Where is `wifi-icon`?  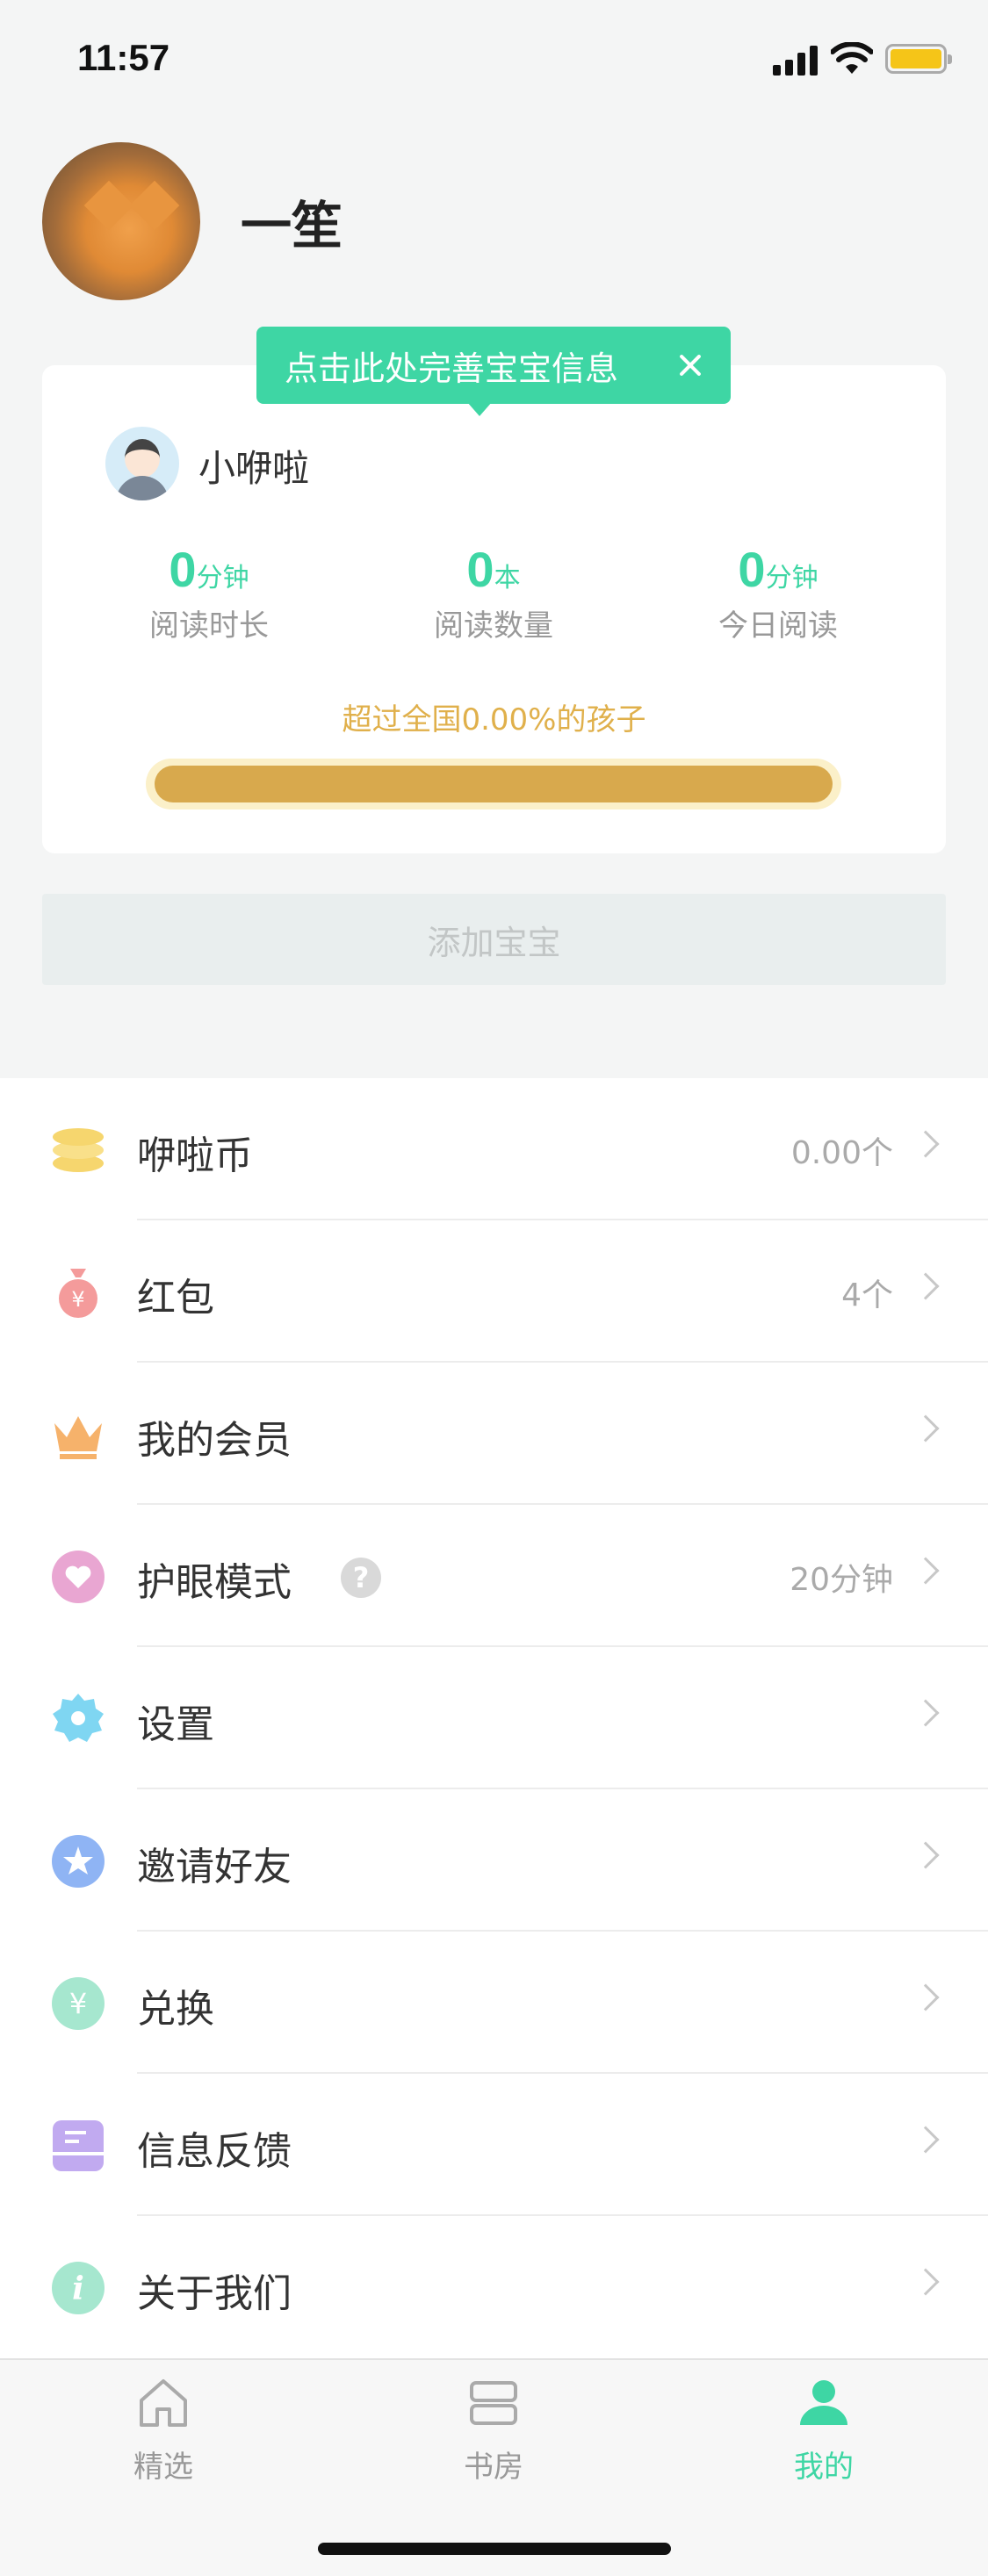 wifi-icon is located at coordinates (852, 58).